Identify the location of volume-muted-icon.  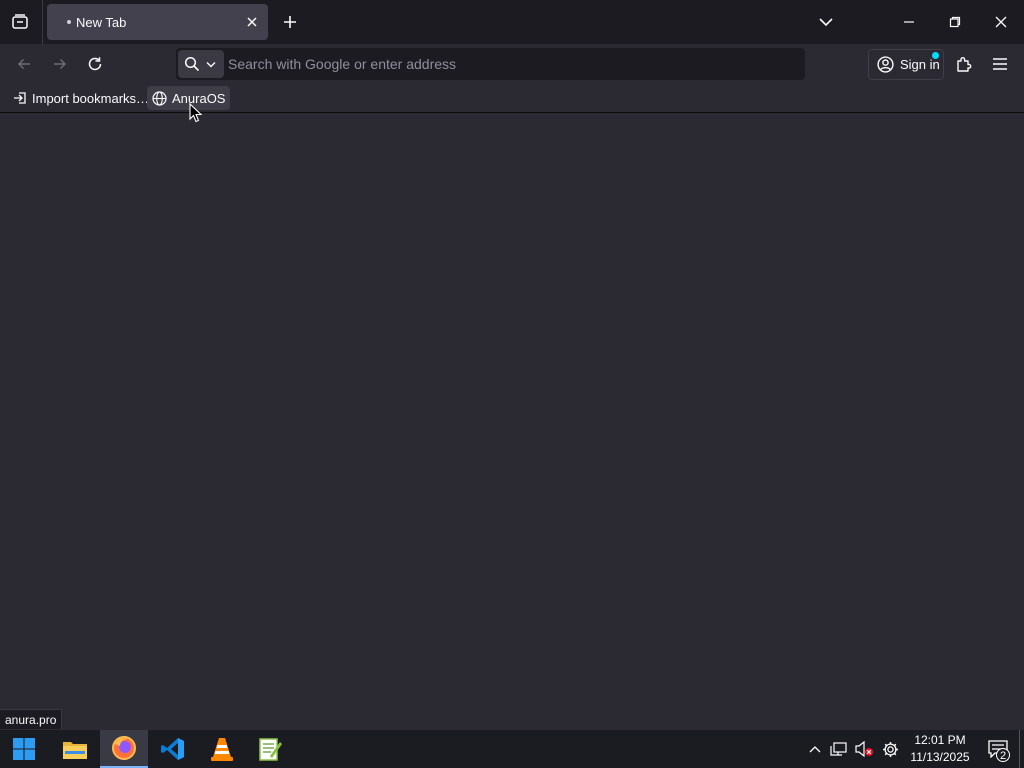
(864, 749).